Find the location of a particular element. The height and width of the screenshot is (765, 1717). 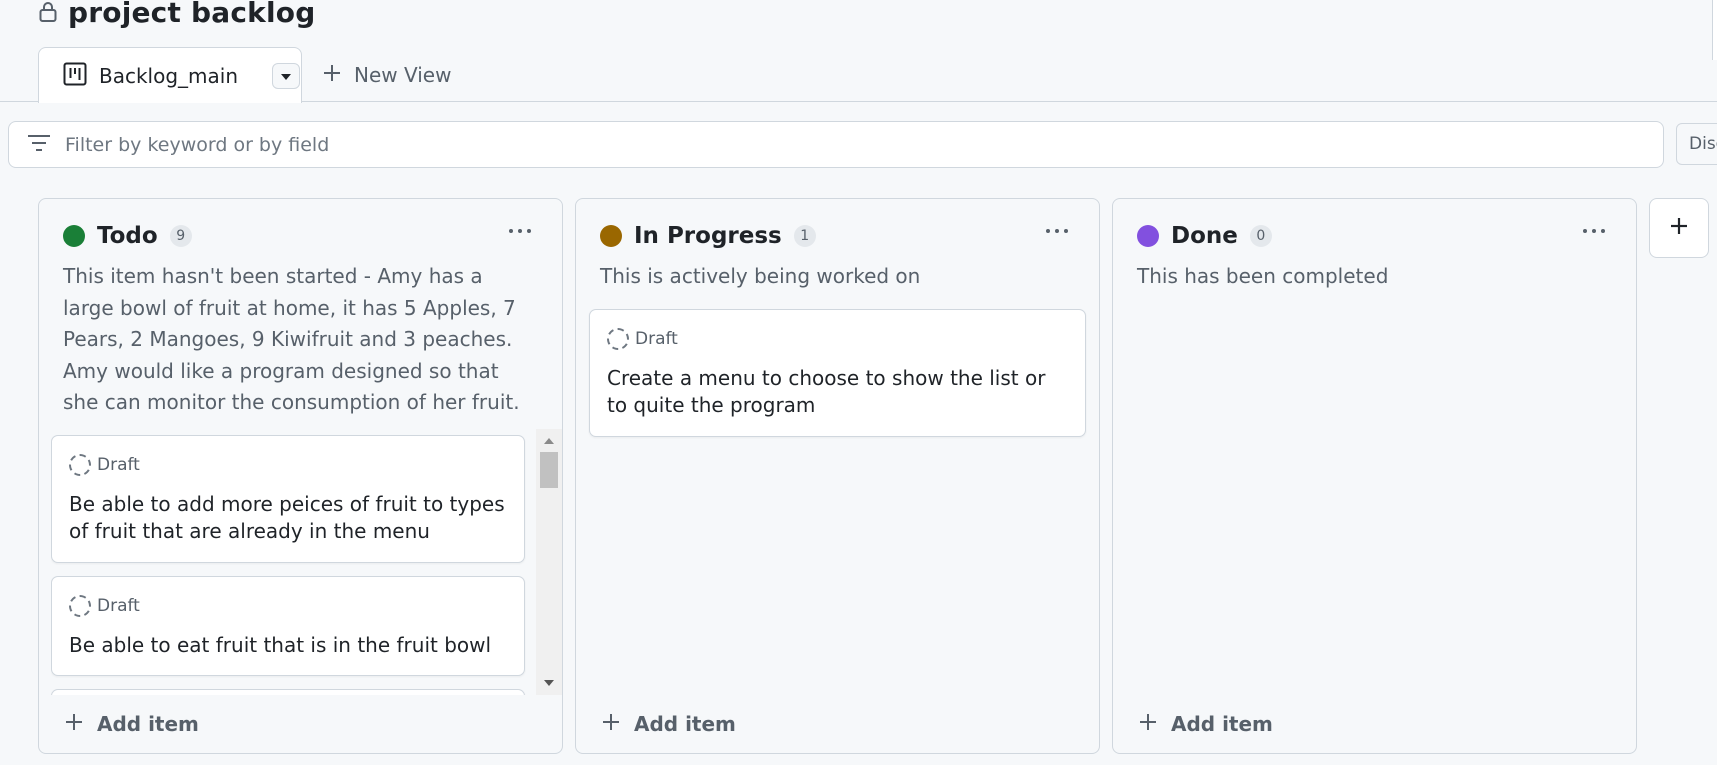

column-description: This is actively being worked on is located at coordinates (760, 276).